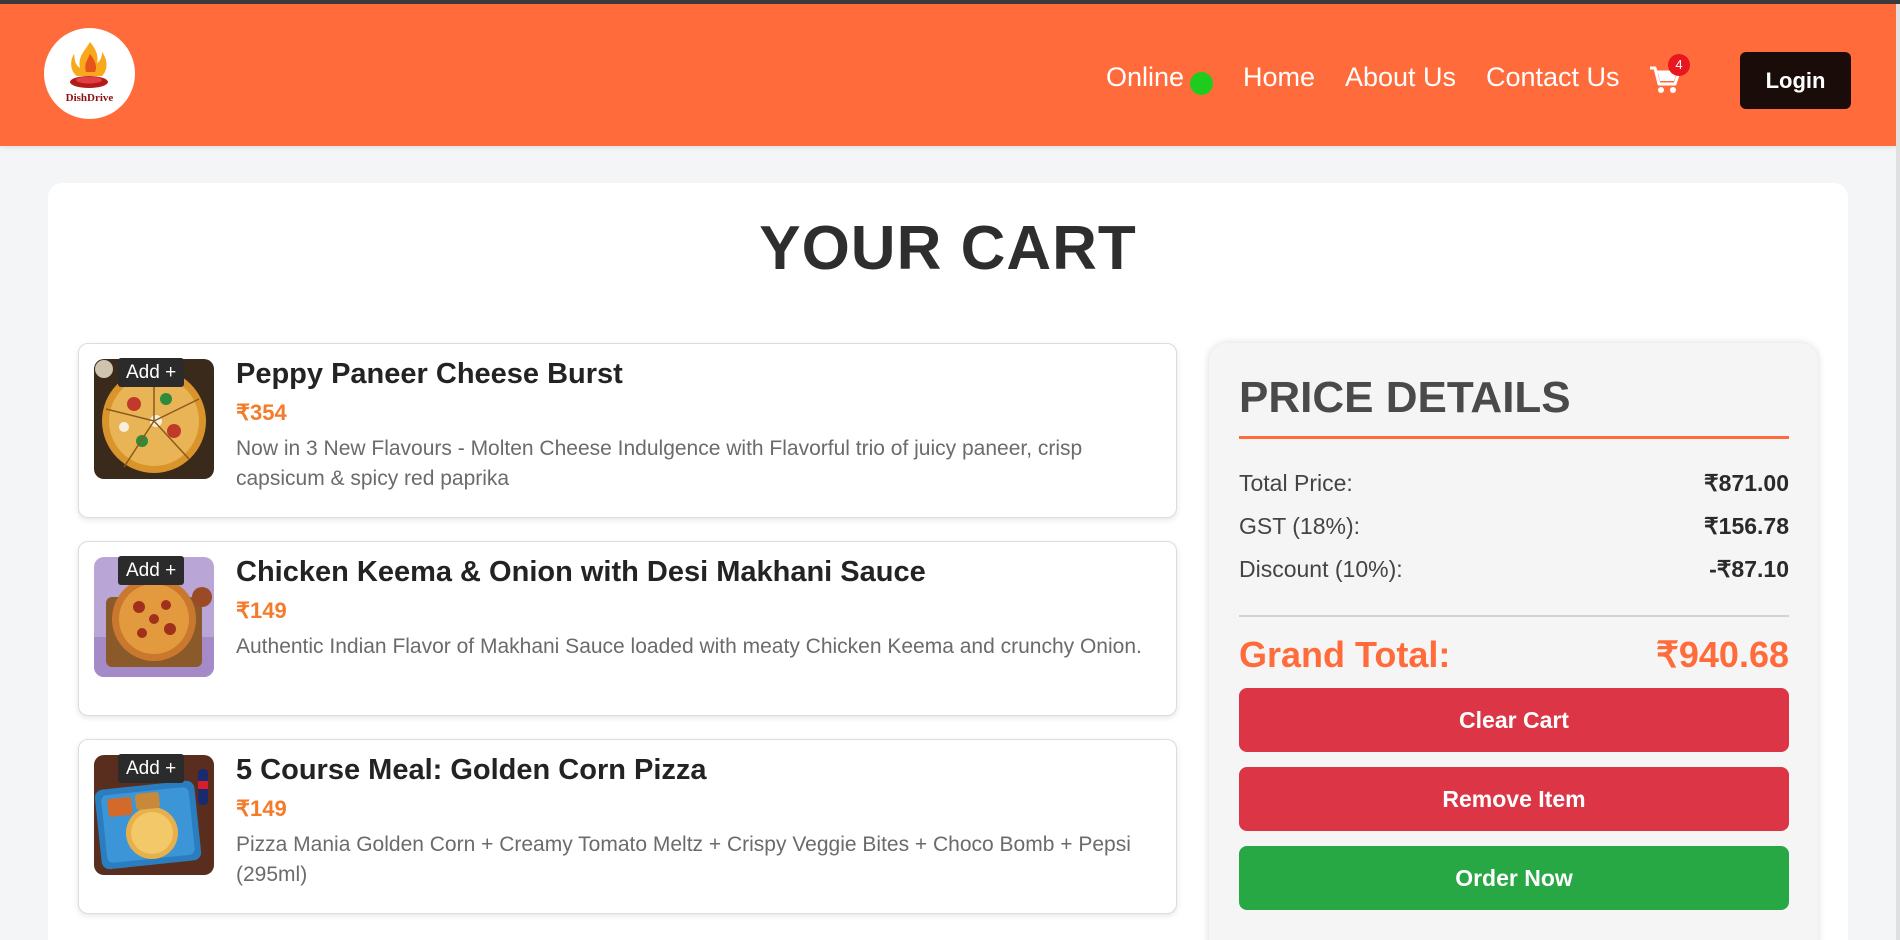 This screenshot has height=940, width=1900. I want to click on cart-count-badge: 4, so click(1679, 65).